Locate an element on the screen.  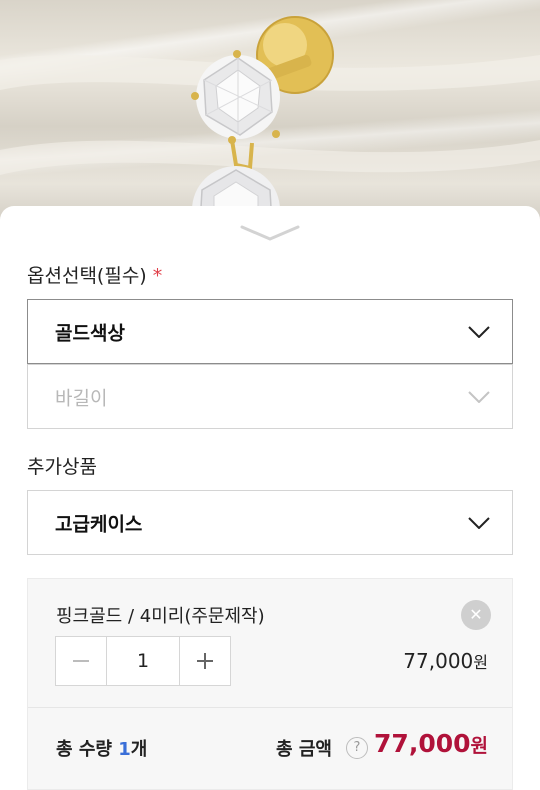
plus-icon is located at coordinates (205, 661).